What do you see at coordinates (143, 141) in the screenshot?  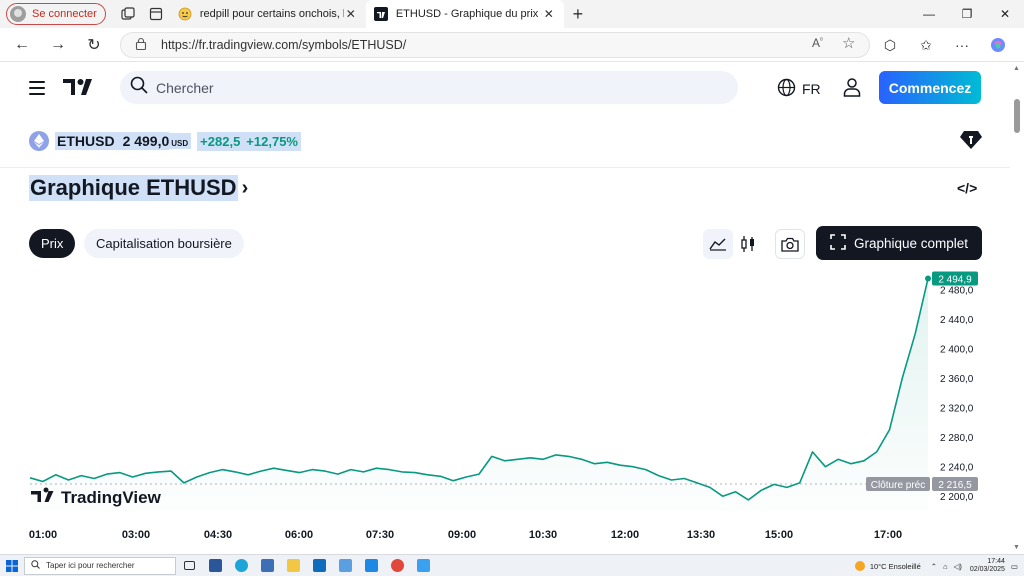 I see `ticker-price: 2 499,0` at bounding box center [143, 141].